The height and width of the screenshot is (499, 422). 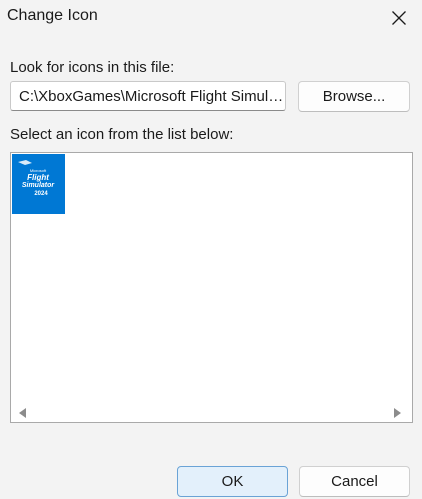 What do you see at coordinates (41, 194) in the screenshot?
I see `svg-text: 2024` at bounding box center [41, 194].